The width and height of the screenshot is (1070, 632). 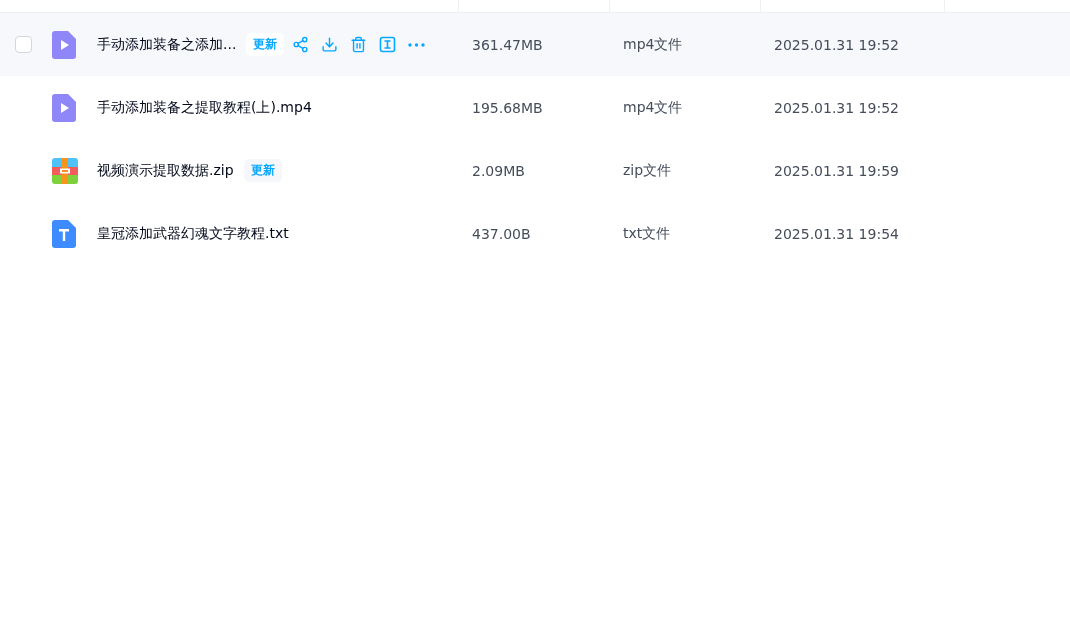 I want to click on share-button, so click(x=301, y=44).